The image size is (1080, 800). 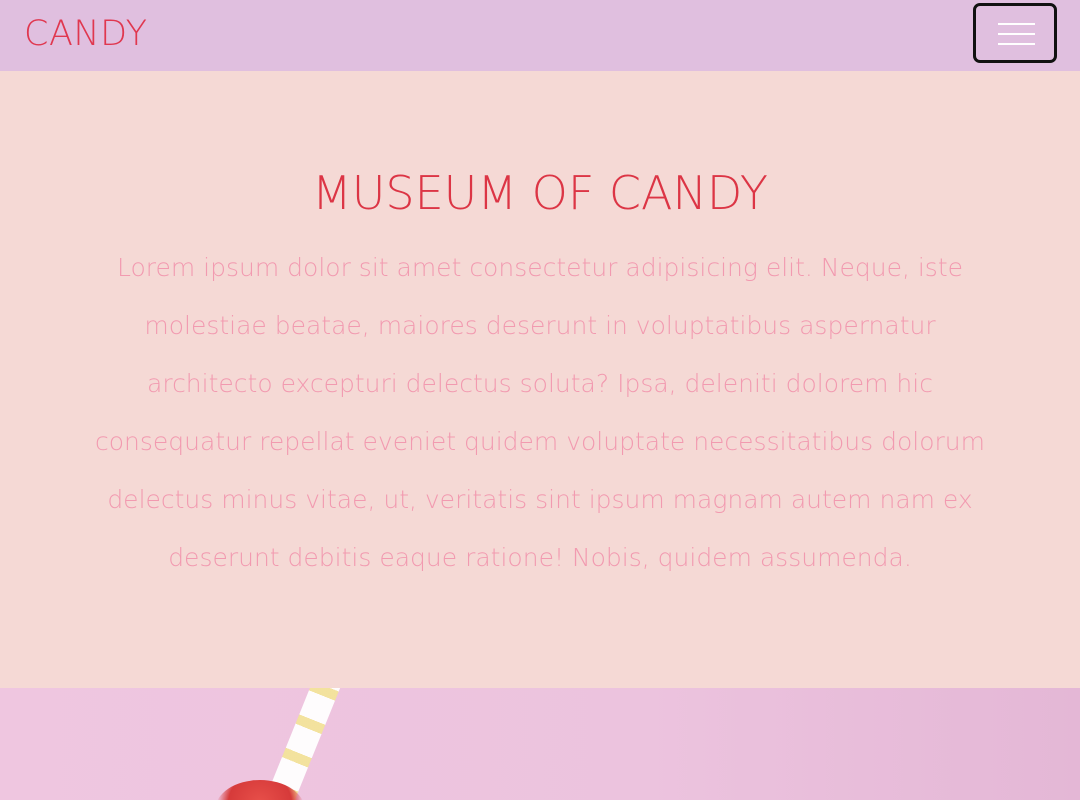 What do you see at coordinates (540, 744) in the screenshot?
I see `candy-photo` at bounding box center [540, 744].